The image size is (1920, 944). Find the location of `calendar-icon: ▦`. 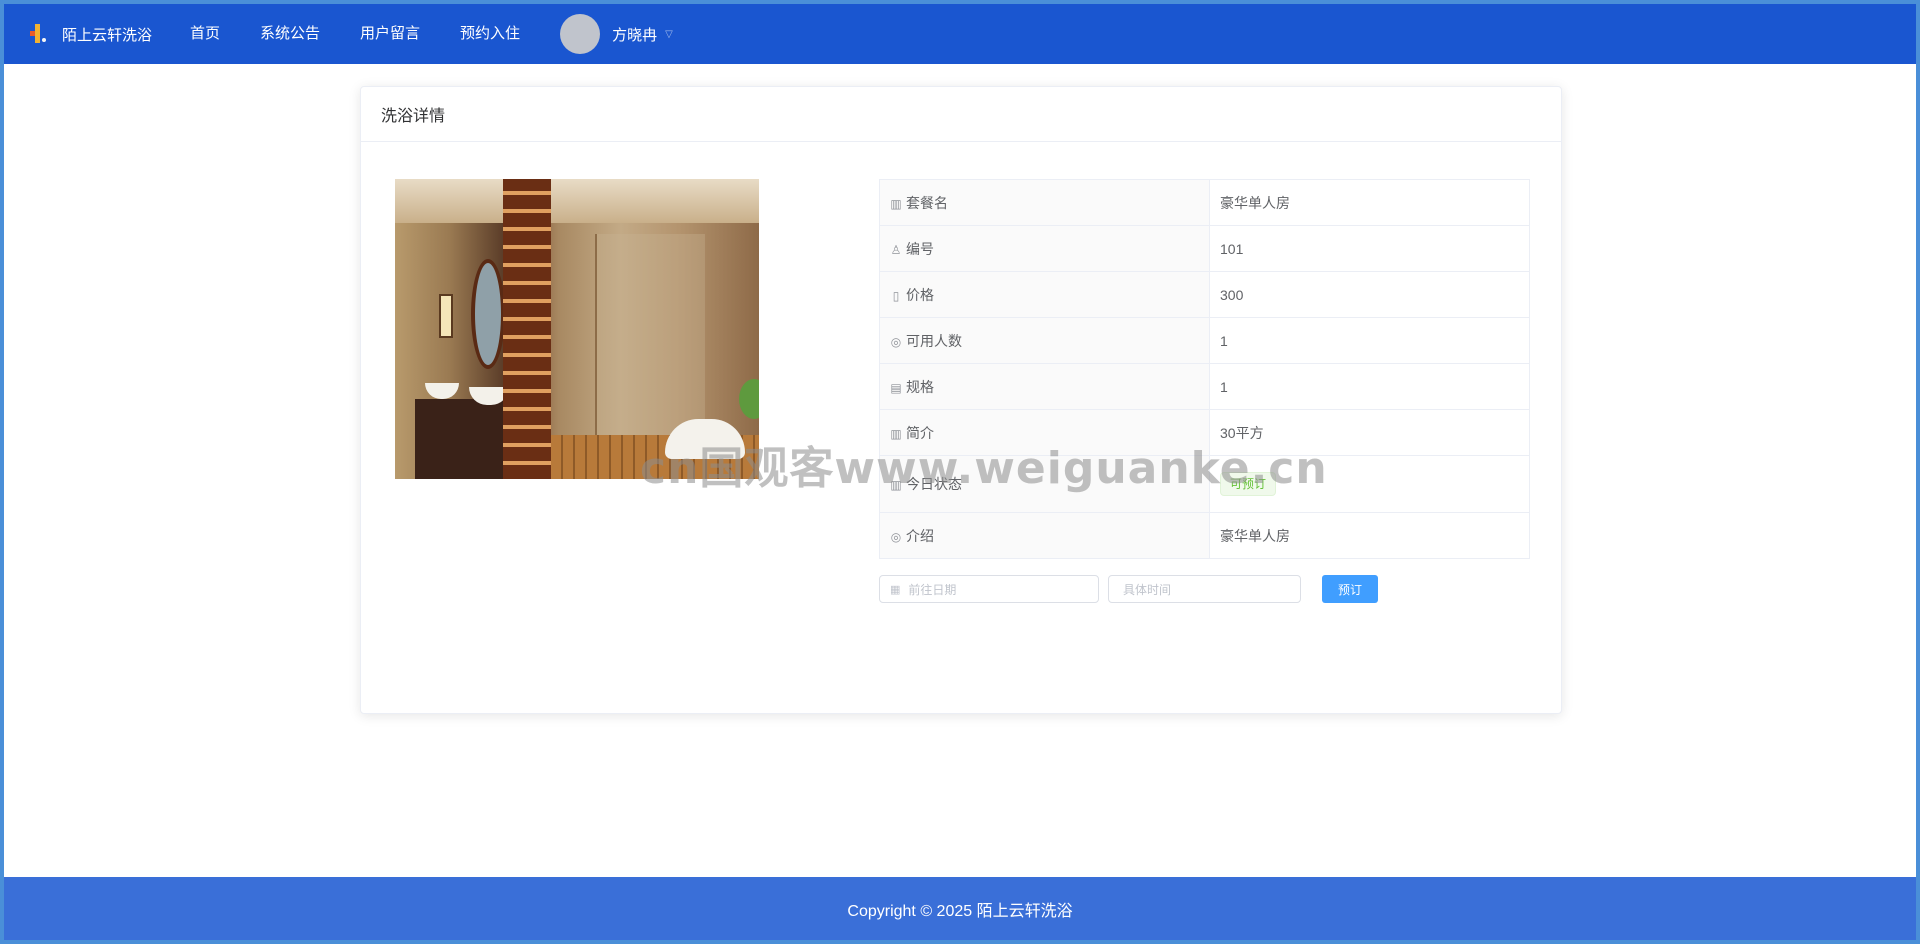

calendar-icon: ▦ is located at coordinates (895, 589).